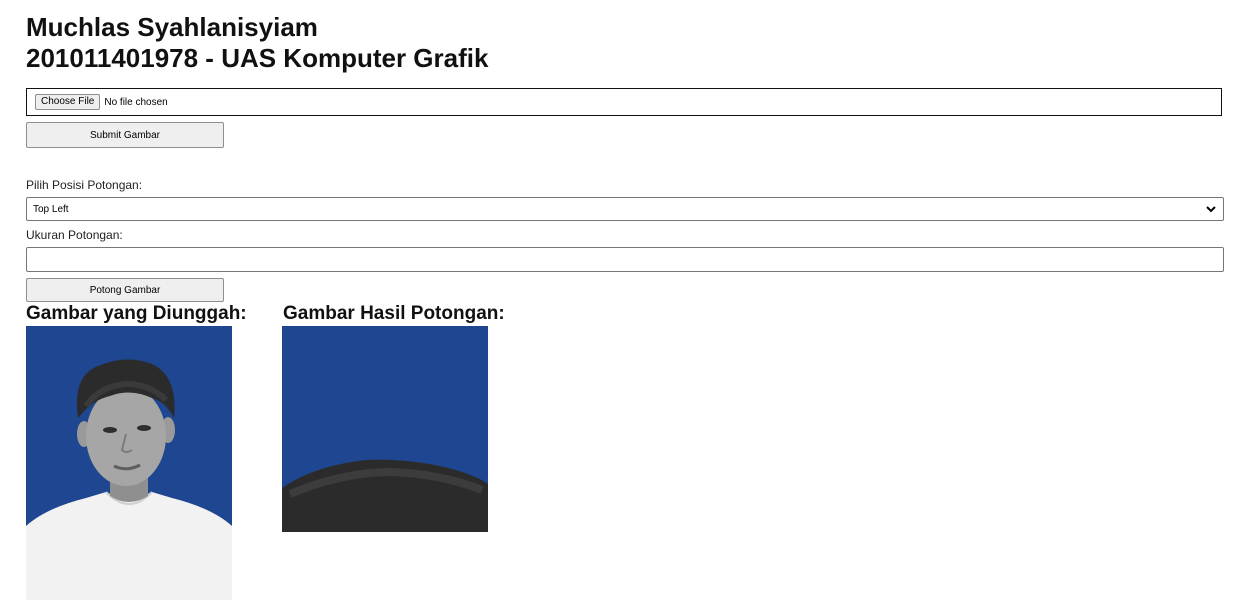  Describe the element at coordinates (74, 235) in the screenshot. I see `crop-size-label: Ukuran Potongan:` at that location.